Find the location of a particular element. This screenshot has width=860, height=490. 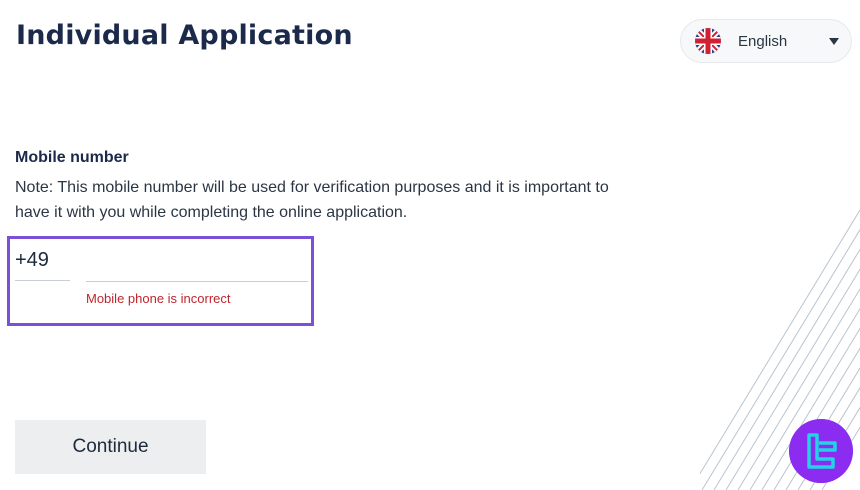

language-label: English is located at coordinates (763, 41).